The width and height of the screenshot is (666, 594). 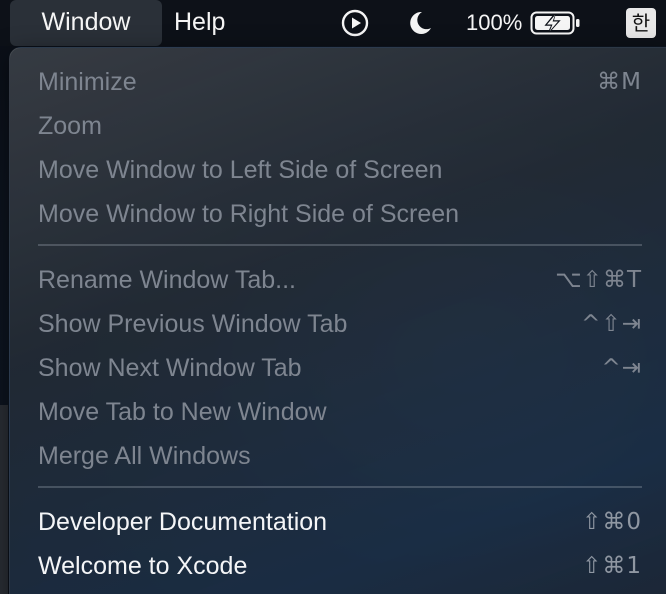 I want to click on menu-item-merge-windows: Merge All Windows, so click(x=340, y=456).